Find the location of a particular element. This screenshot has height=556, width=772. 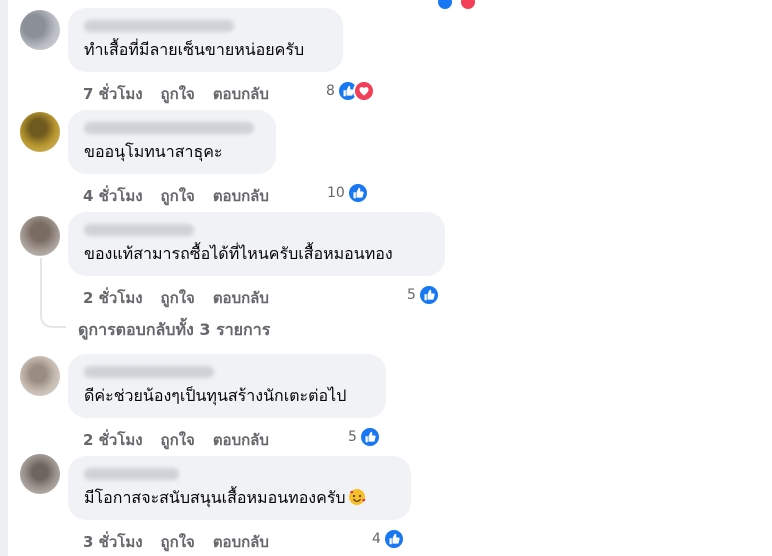

comment-text: มีโอกาสจะสนับสนุนเสื้อหมอนทองครับ is located at coordinates (225, 498).